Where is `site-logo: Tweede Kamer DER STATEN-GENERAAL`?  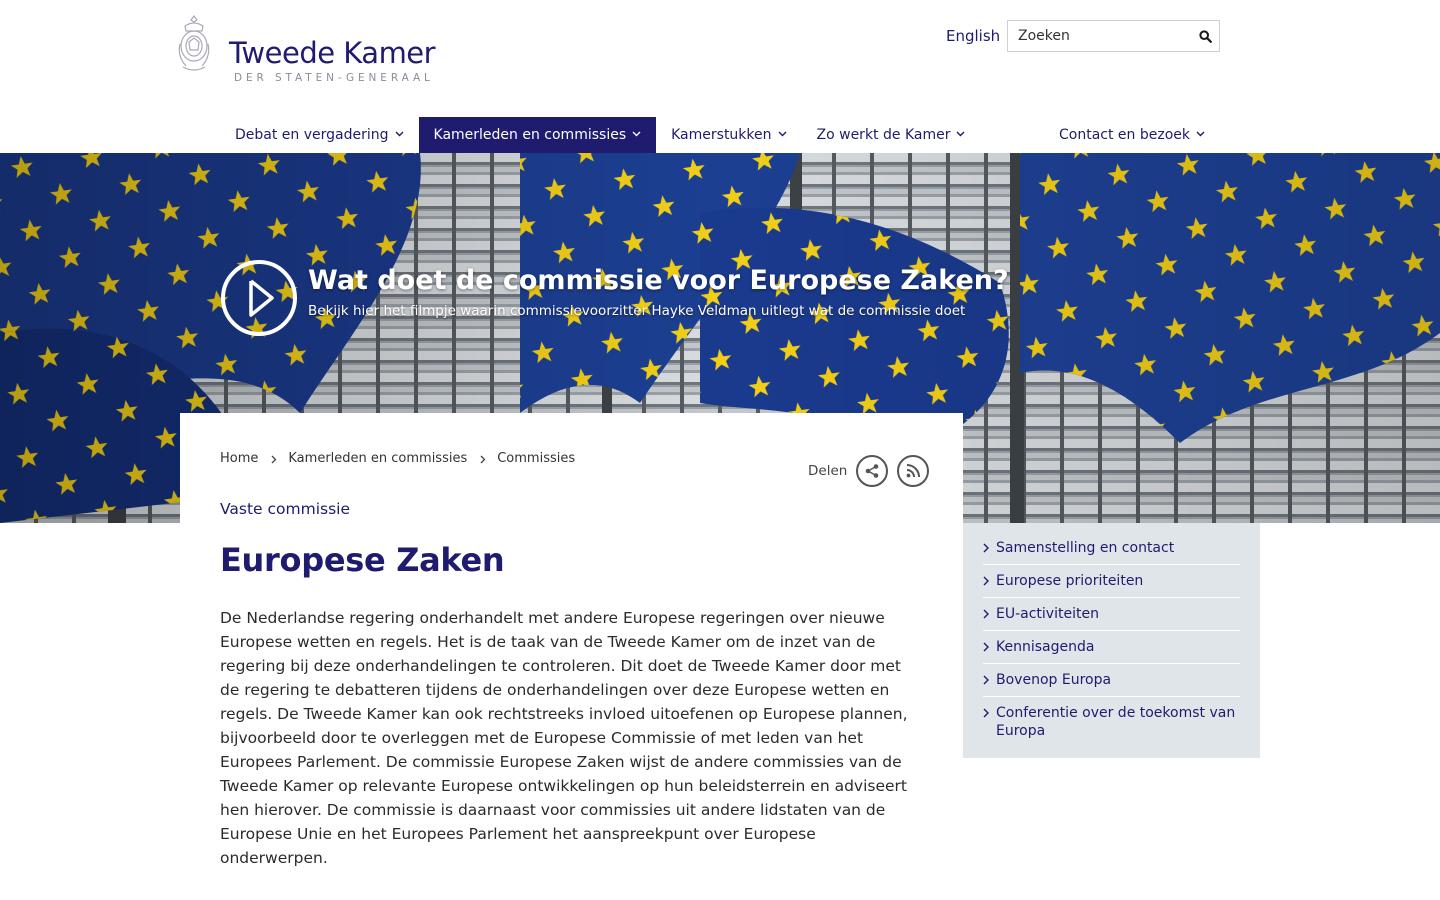
site-logo: Tweede Kamer DER STATEN-GENERAAL is located at coordinates (306, 49).